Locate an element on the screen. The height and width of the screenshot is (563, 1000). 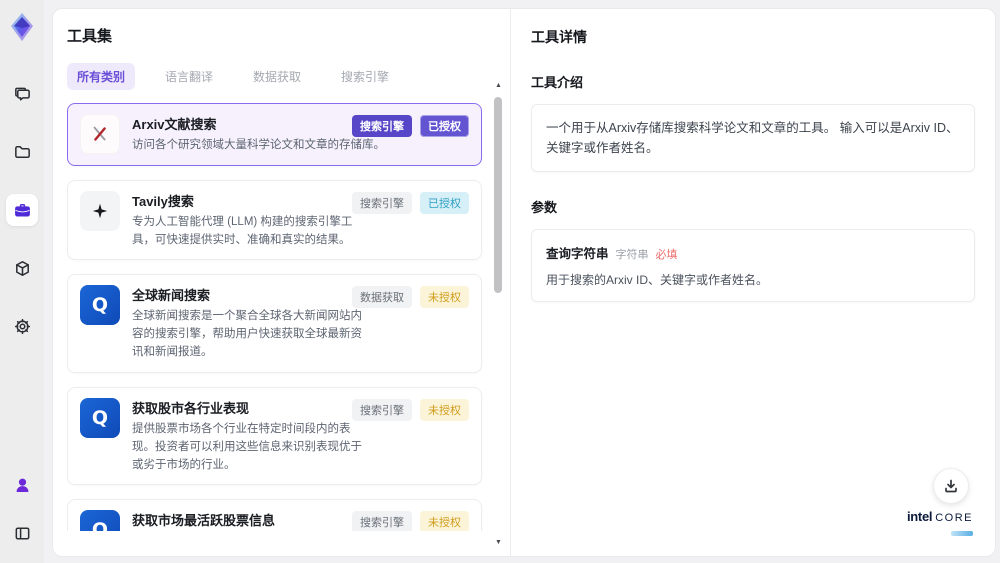
intro-heading: 工具介绍 is located at coordinates (557, 82).